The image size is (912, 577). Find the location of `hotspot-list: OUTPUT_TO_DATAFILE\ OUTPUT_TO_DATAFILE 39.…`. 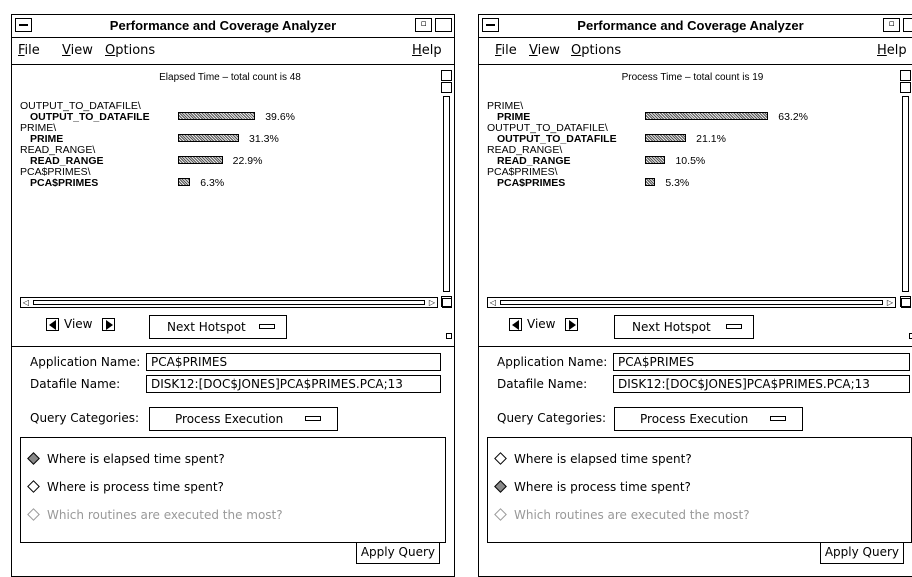

hotspot-list: OUTPUT_TO_DATAFILE\ OUTPUT_TO_DATAFILE 39.… is located at coordinates (230, 144).